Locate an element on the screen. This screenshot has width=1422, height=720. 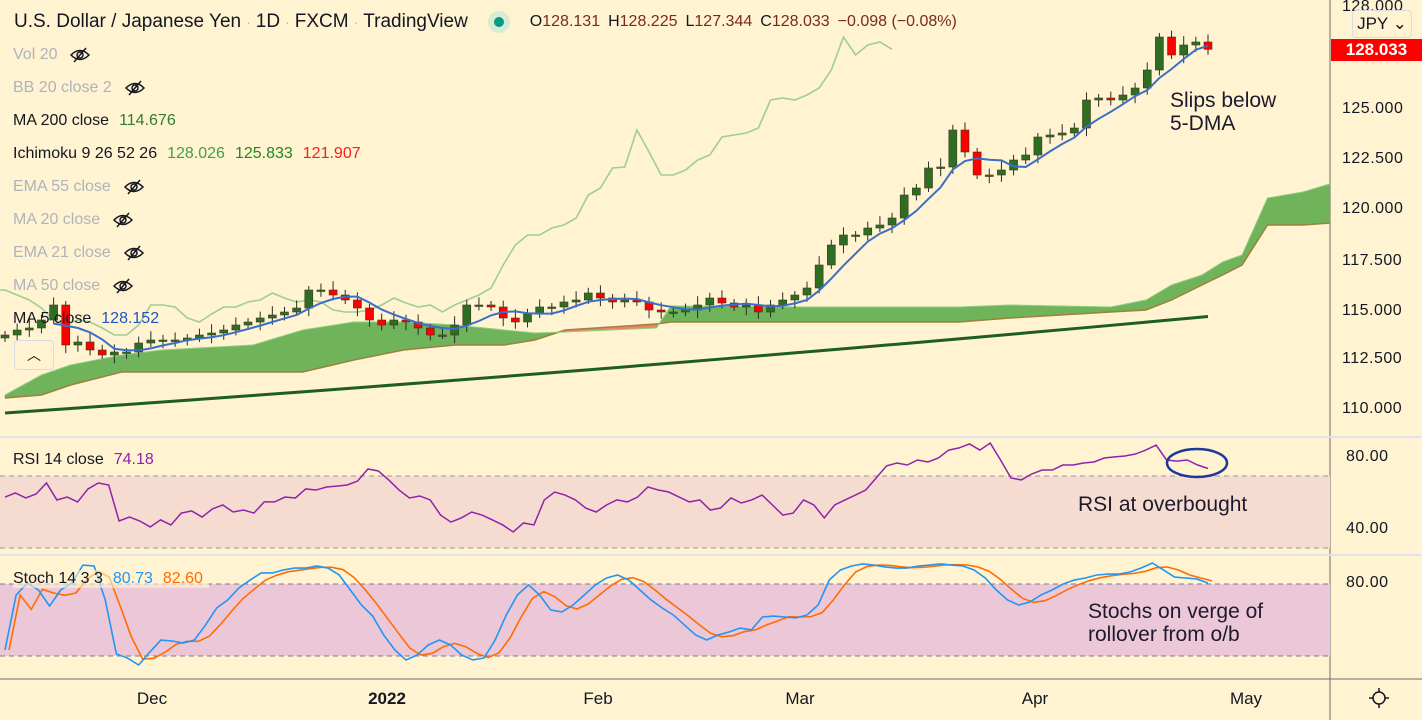
ohlc-close: C128.033 is located at coordinates (795, 21).